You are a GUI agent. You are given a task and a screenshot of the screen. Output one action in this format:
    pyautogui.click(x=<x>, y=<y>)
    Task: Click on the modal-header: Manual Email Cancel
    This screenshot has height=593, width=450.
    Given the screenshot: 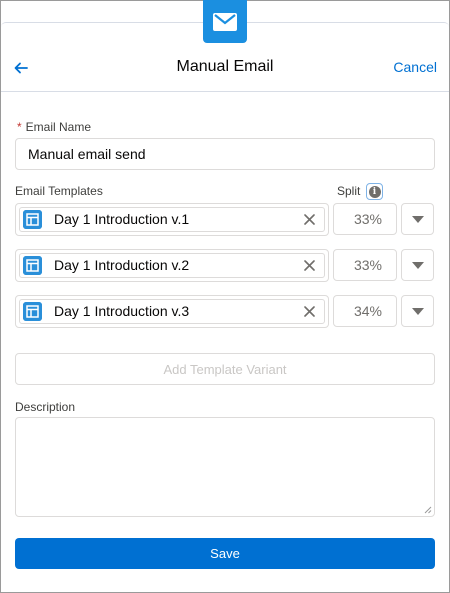 What is the action you would take?
    pyautogui.click(x=225, y=68)
    